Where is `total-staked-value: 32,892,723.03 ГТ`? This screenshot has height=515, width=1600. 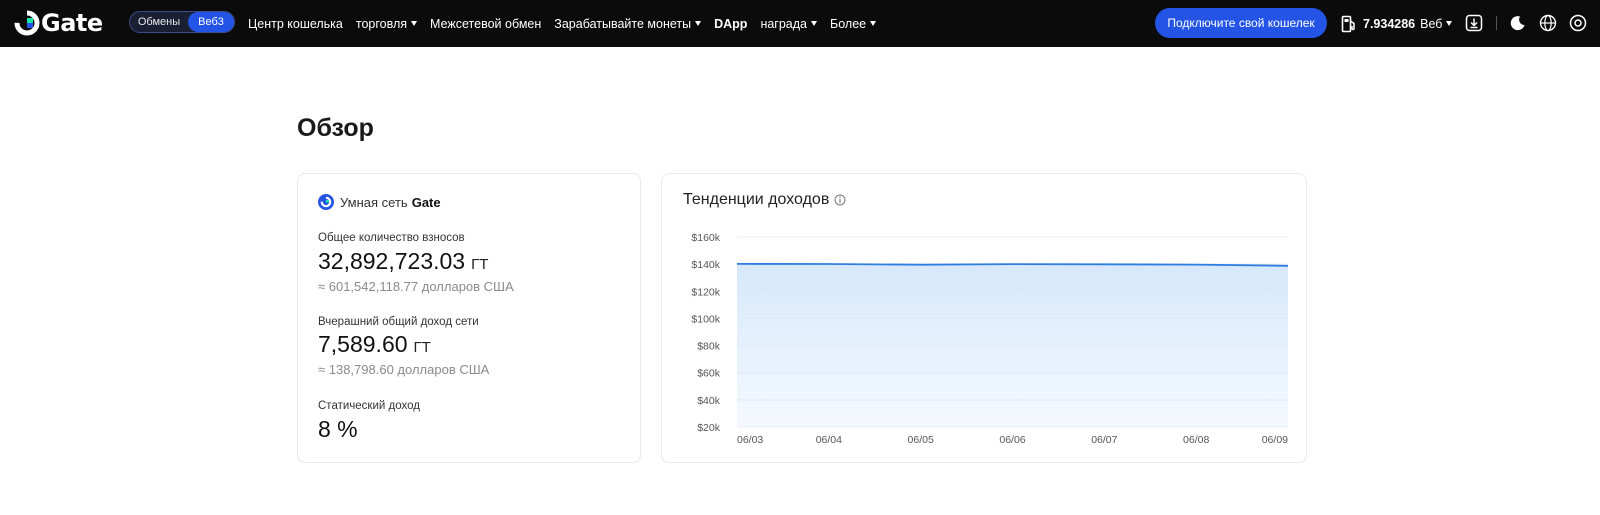
total-staked-value: 32,892,723.03 ГТ is located at coordinates (403, 261).